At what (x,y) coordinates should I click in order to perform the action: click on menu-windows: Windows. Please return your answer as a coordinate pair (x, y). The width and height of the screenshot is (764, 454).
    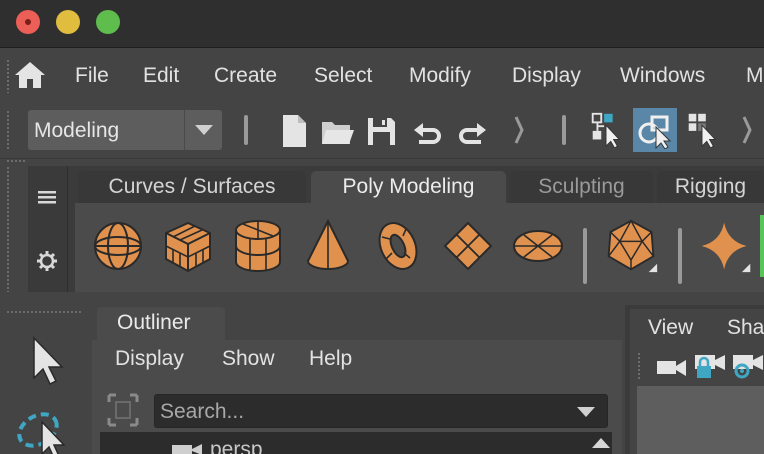
    Looking at the image, I should click on (662, 76).